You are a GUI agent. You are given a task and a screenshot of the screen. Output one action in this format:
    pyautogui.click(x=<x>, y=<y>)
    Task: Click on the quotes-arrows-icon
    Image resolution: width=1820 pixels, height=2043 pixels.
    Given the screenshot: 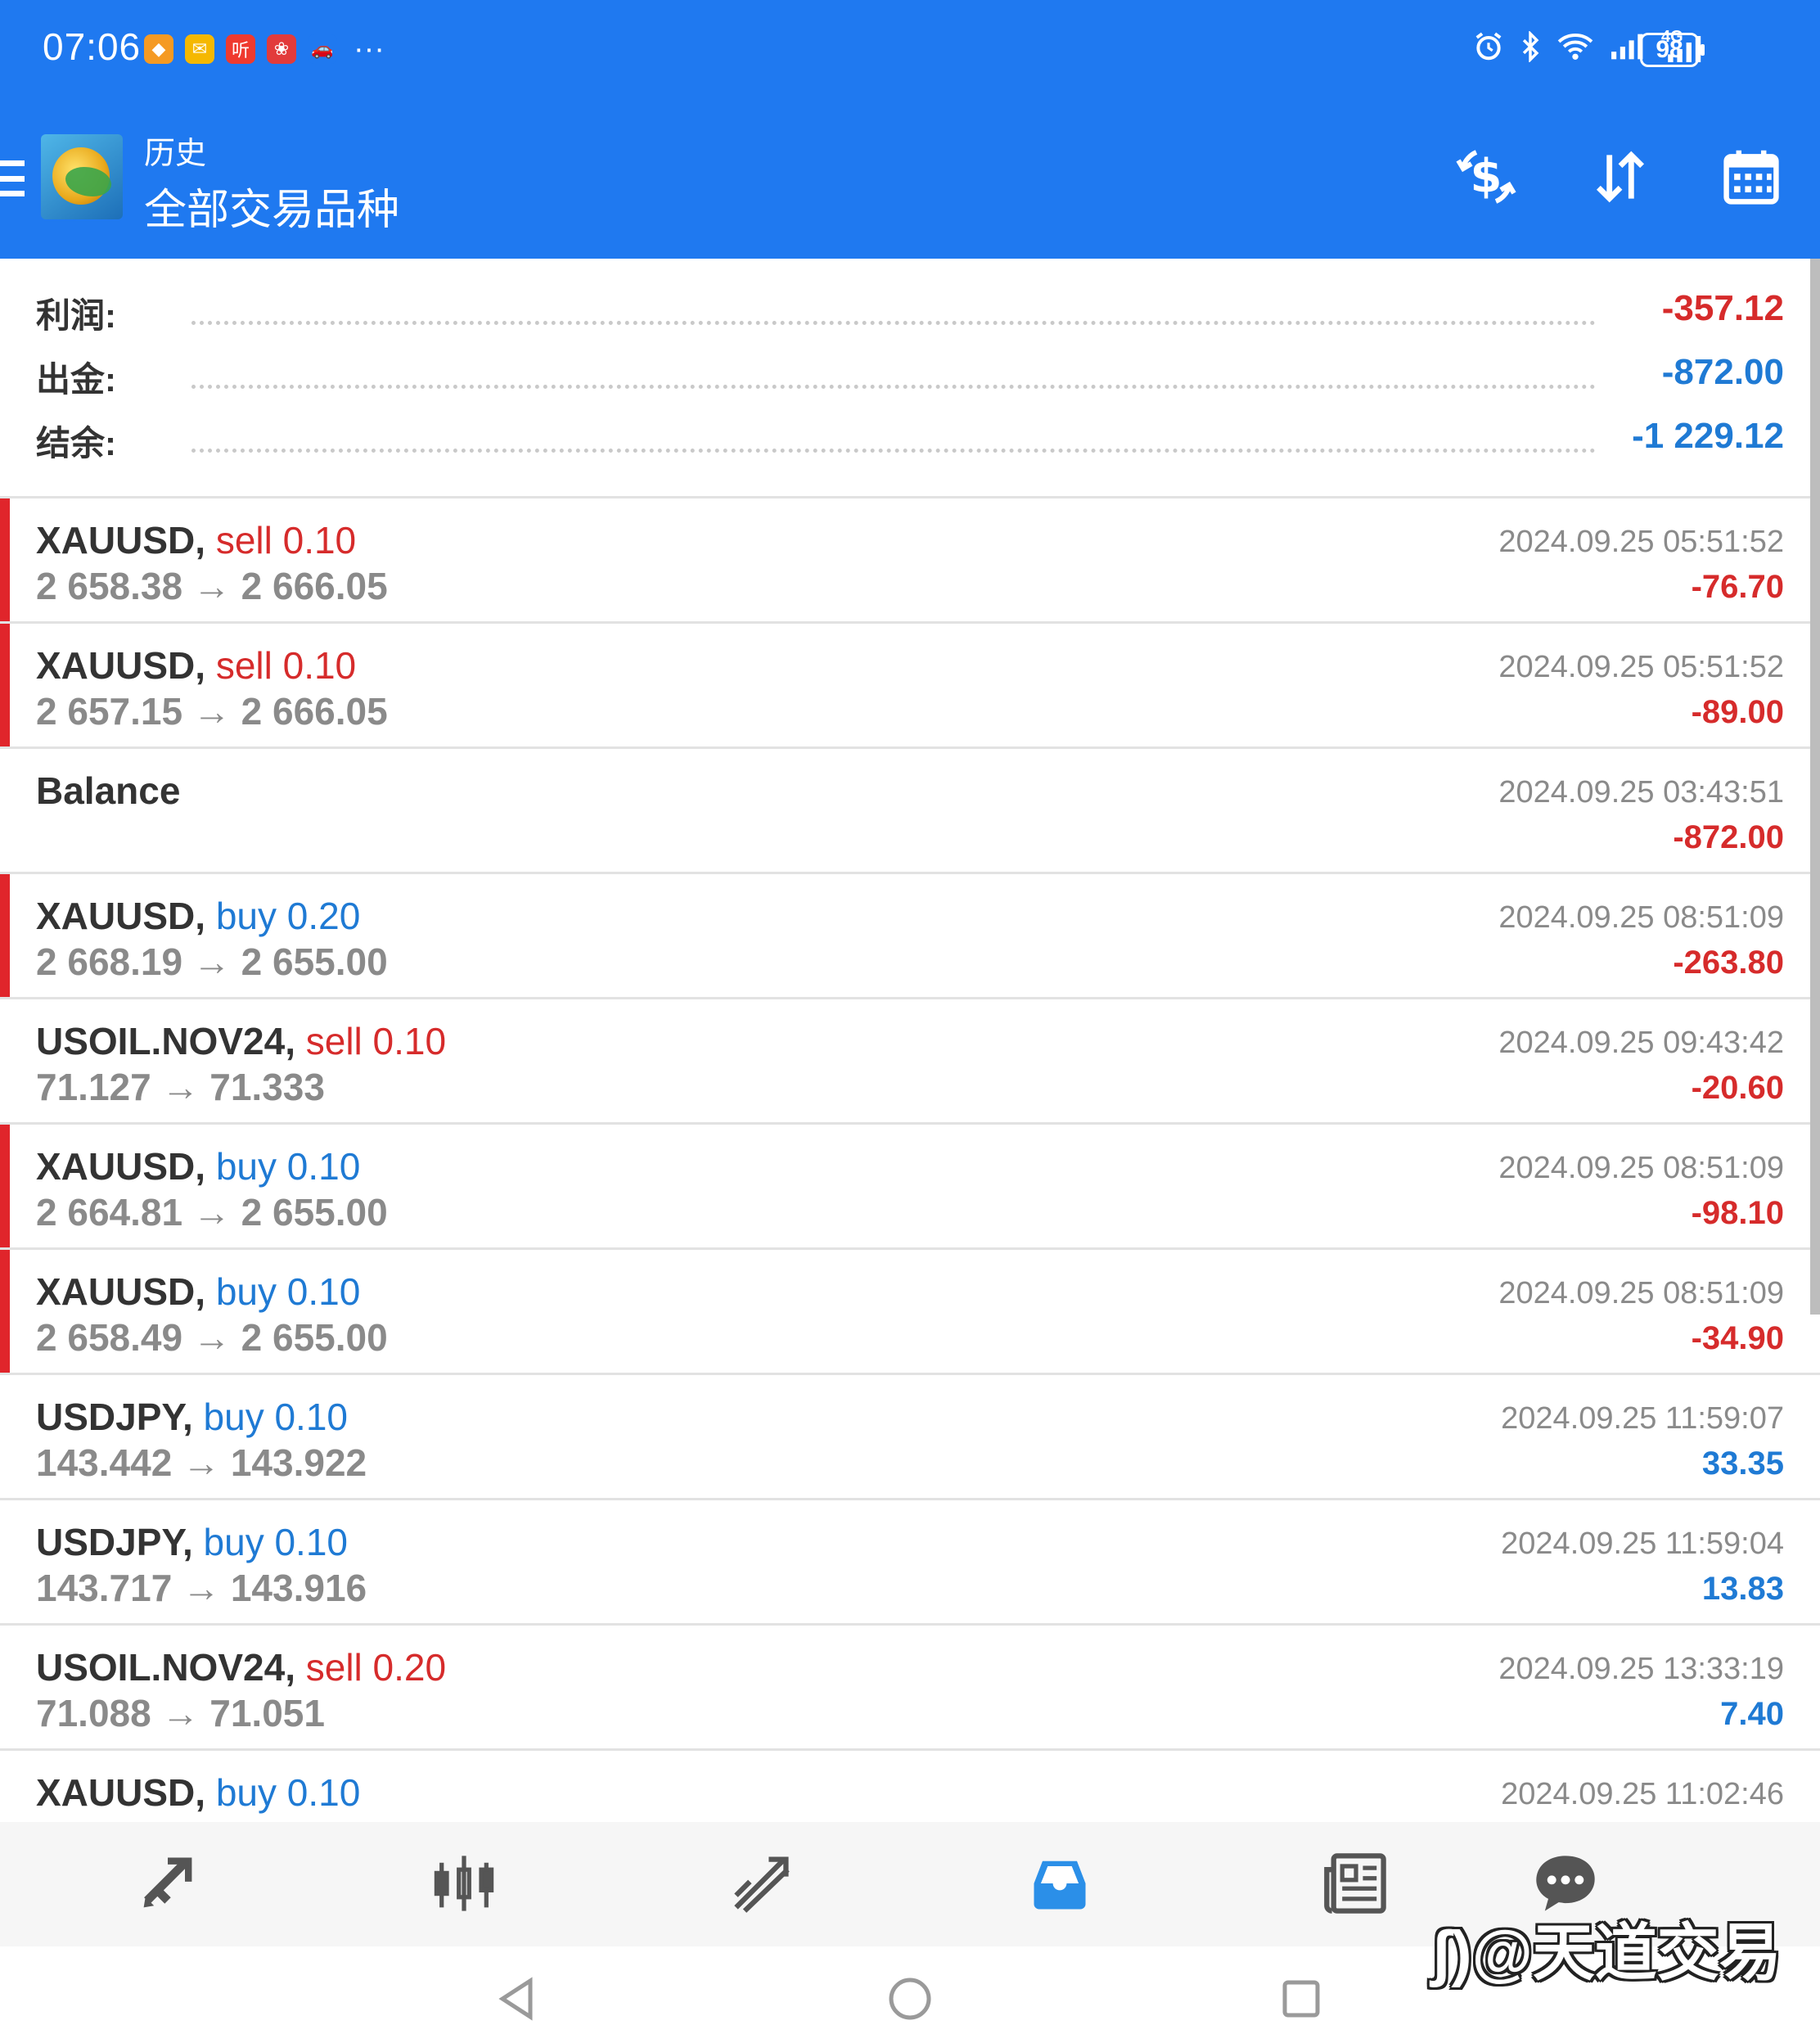 What is the action you would take?
    pyautogui.click(x=167, y=1882)
    